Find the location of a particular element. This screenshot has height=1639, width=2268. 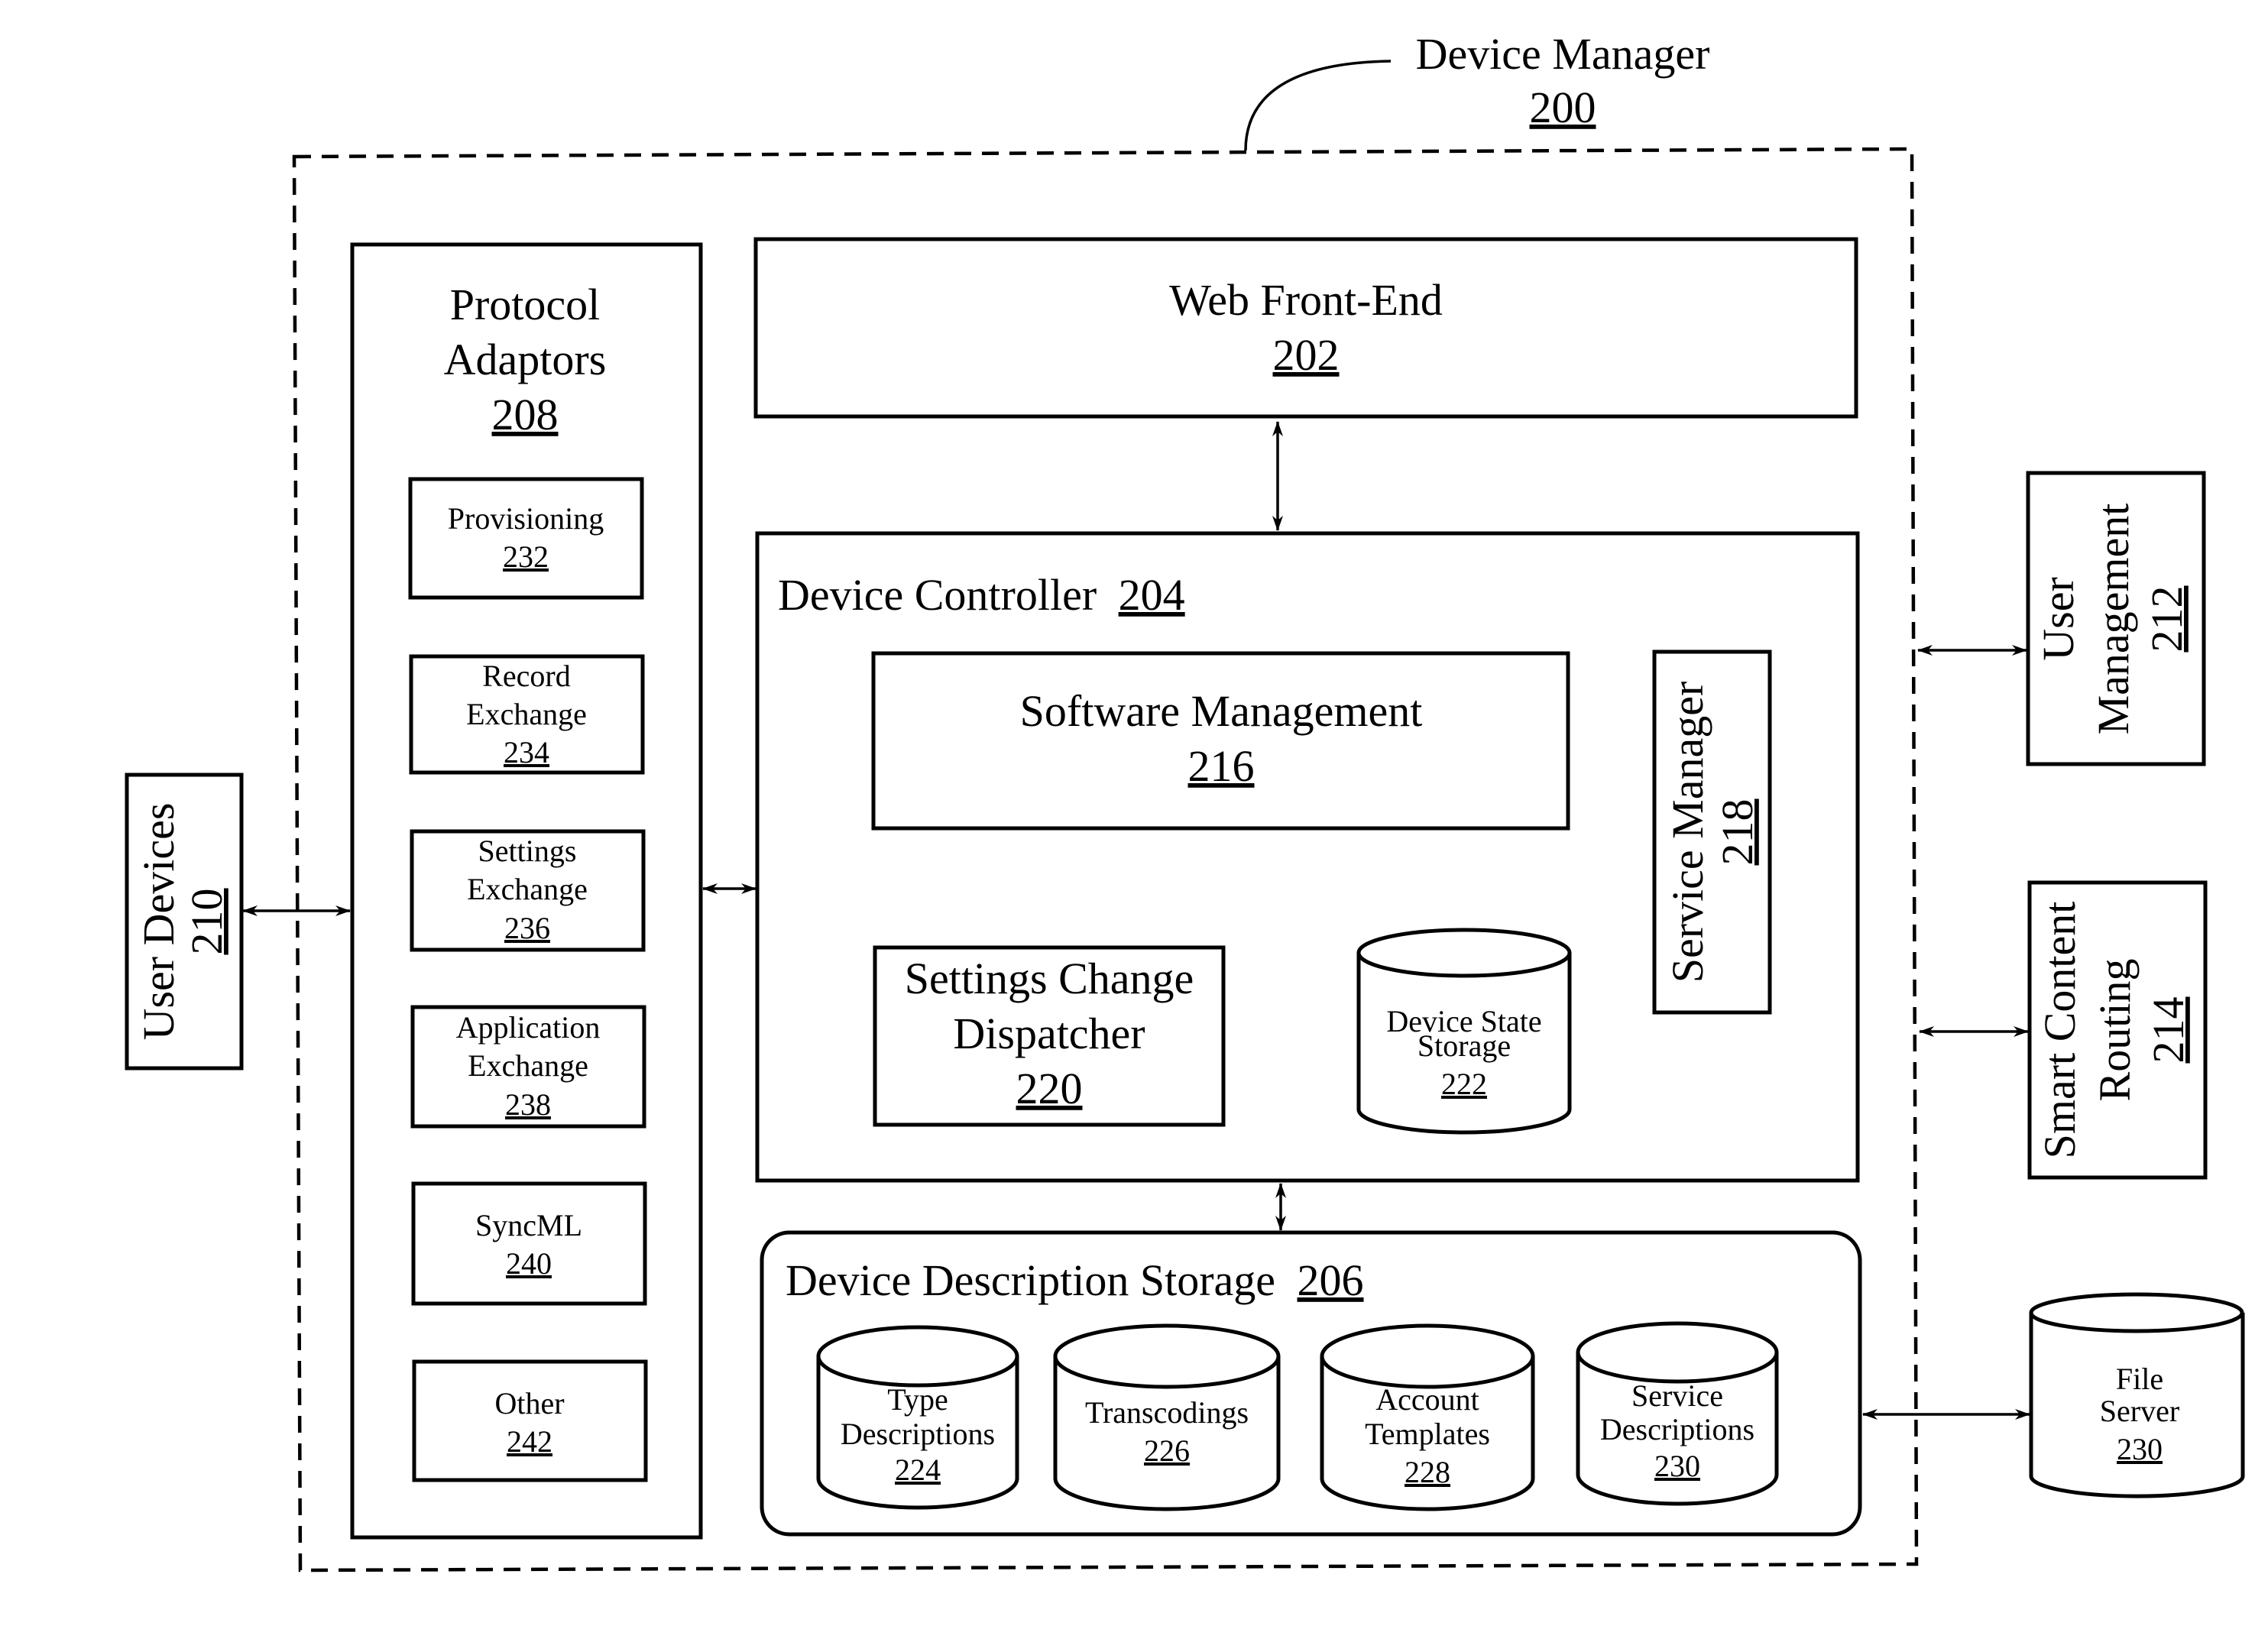

web-front-end: Web Front-End 202 is located at coordinates (1305, 328).